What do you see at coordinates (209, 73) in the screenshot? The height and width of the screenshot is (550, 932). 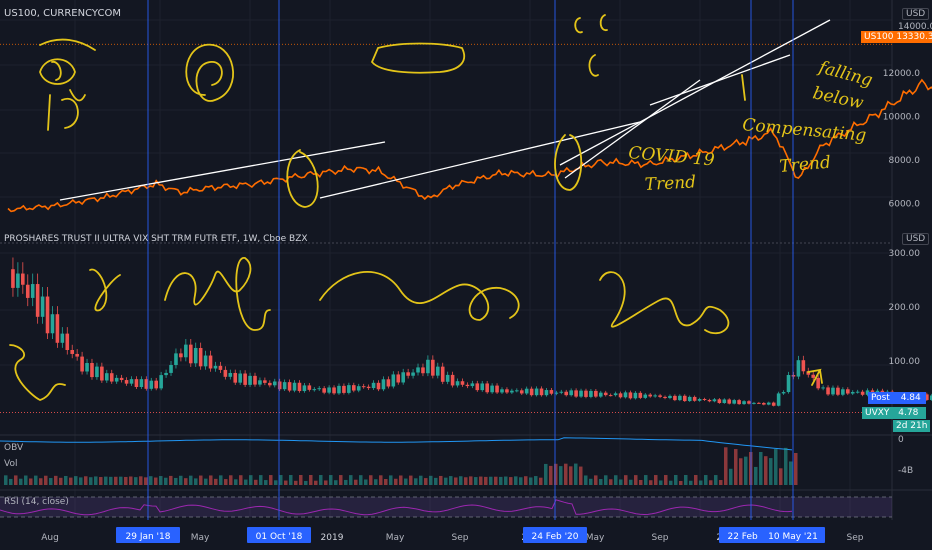 I see `doodle-spiral` at bounding box center [209, 73].